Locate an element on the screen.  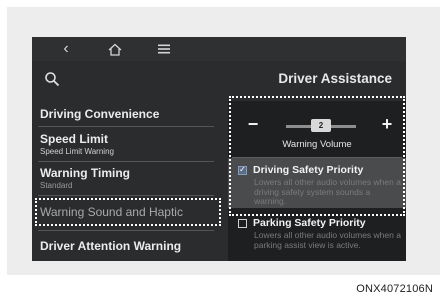
search-button is located at coordinates (55, 82).